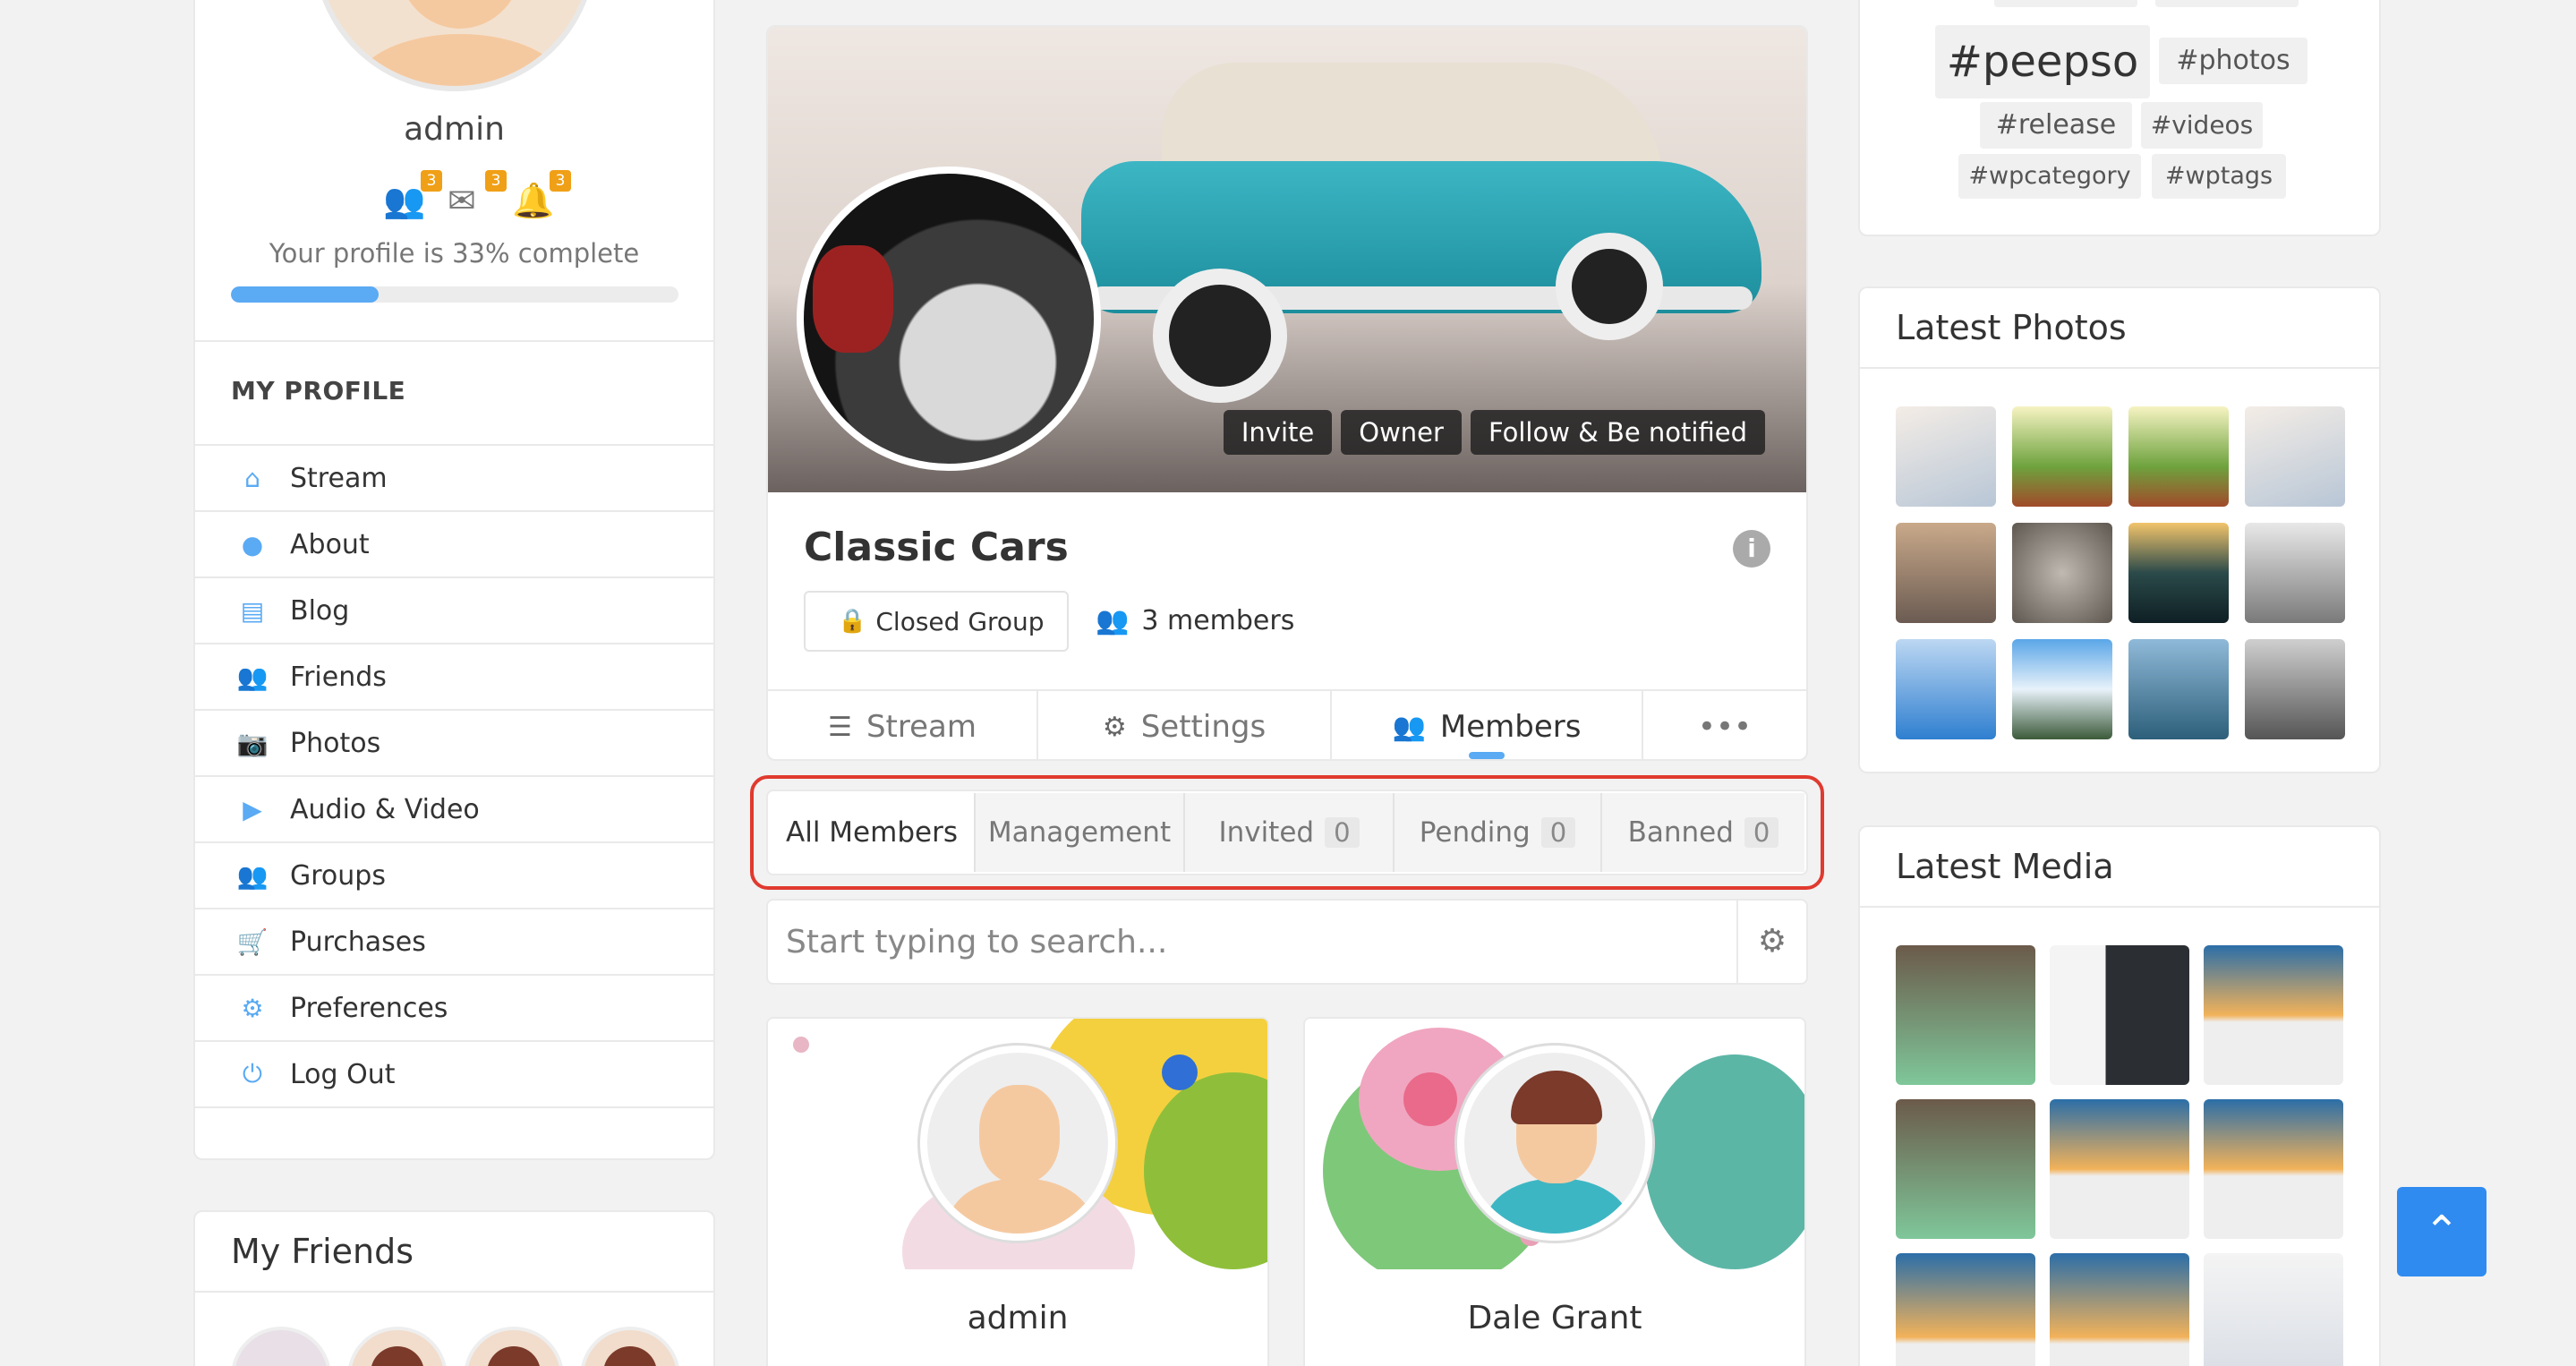 The width and height of the screenshot is (2576, 1366). I want to click on tab-more: •••, so click(1724, 725).